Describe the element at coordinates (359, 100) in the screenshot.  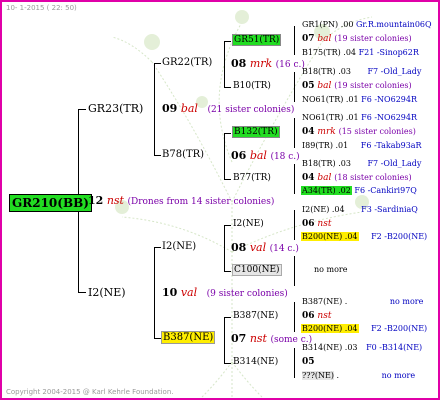
I see `g4-row-6: NO61(TR) .01 F6 -NO6294R` at that location.